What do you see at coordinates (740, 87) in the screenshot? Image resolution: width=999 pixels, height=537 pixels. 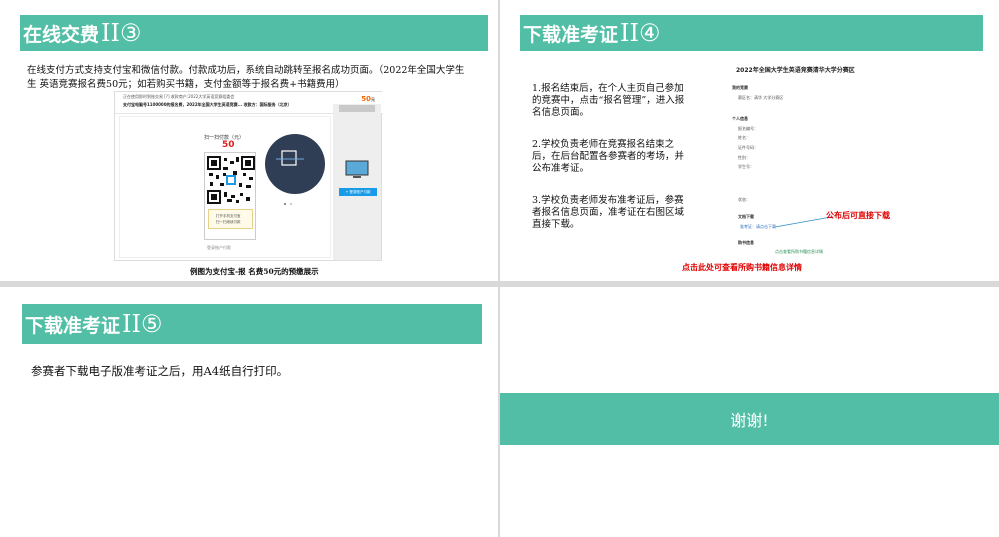 I see `section-my-contest: 我的竞赛` at bounding box center [740, 87].